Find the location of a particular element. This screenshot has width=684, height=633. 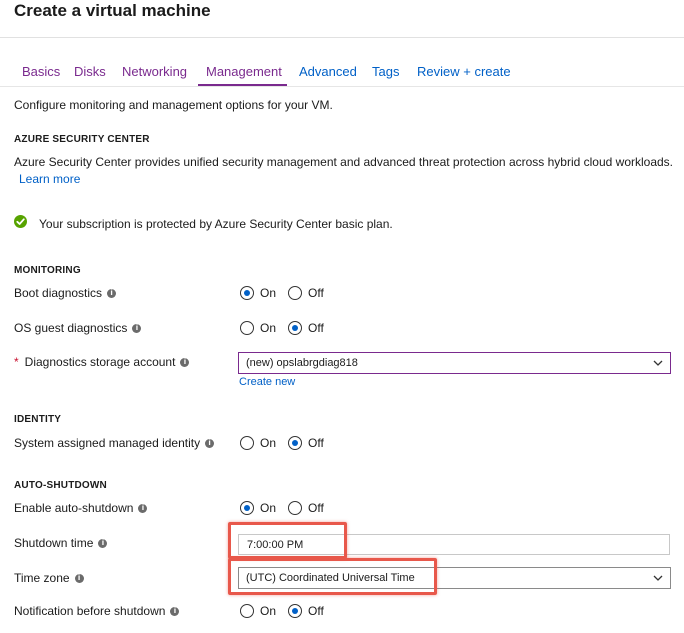

tab-basics: Basics is located at coordinates (41, 71).